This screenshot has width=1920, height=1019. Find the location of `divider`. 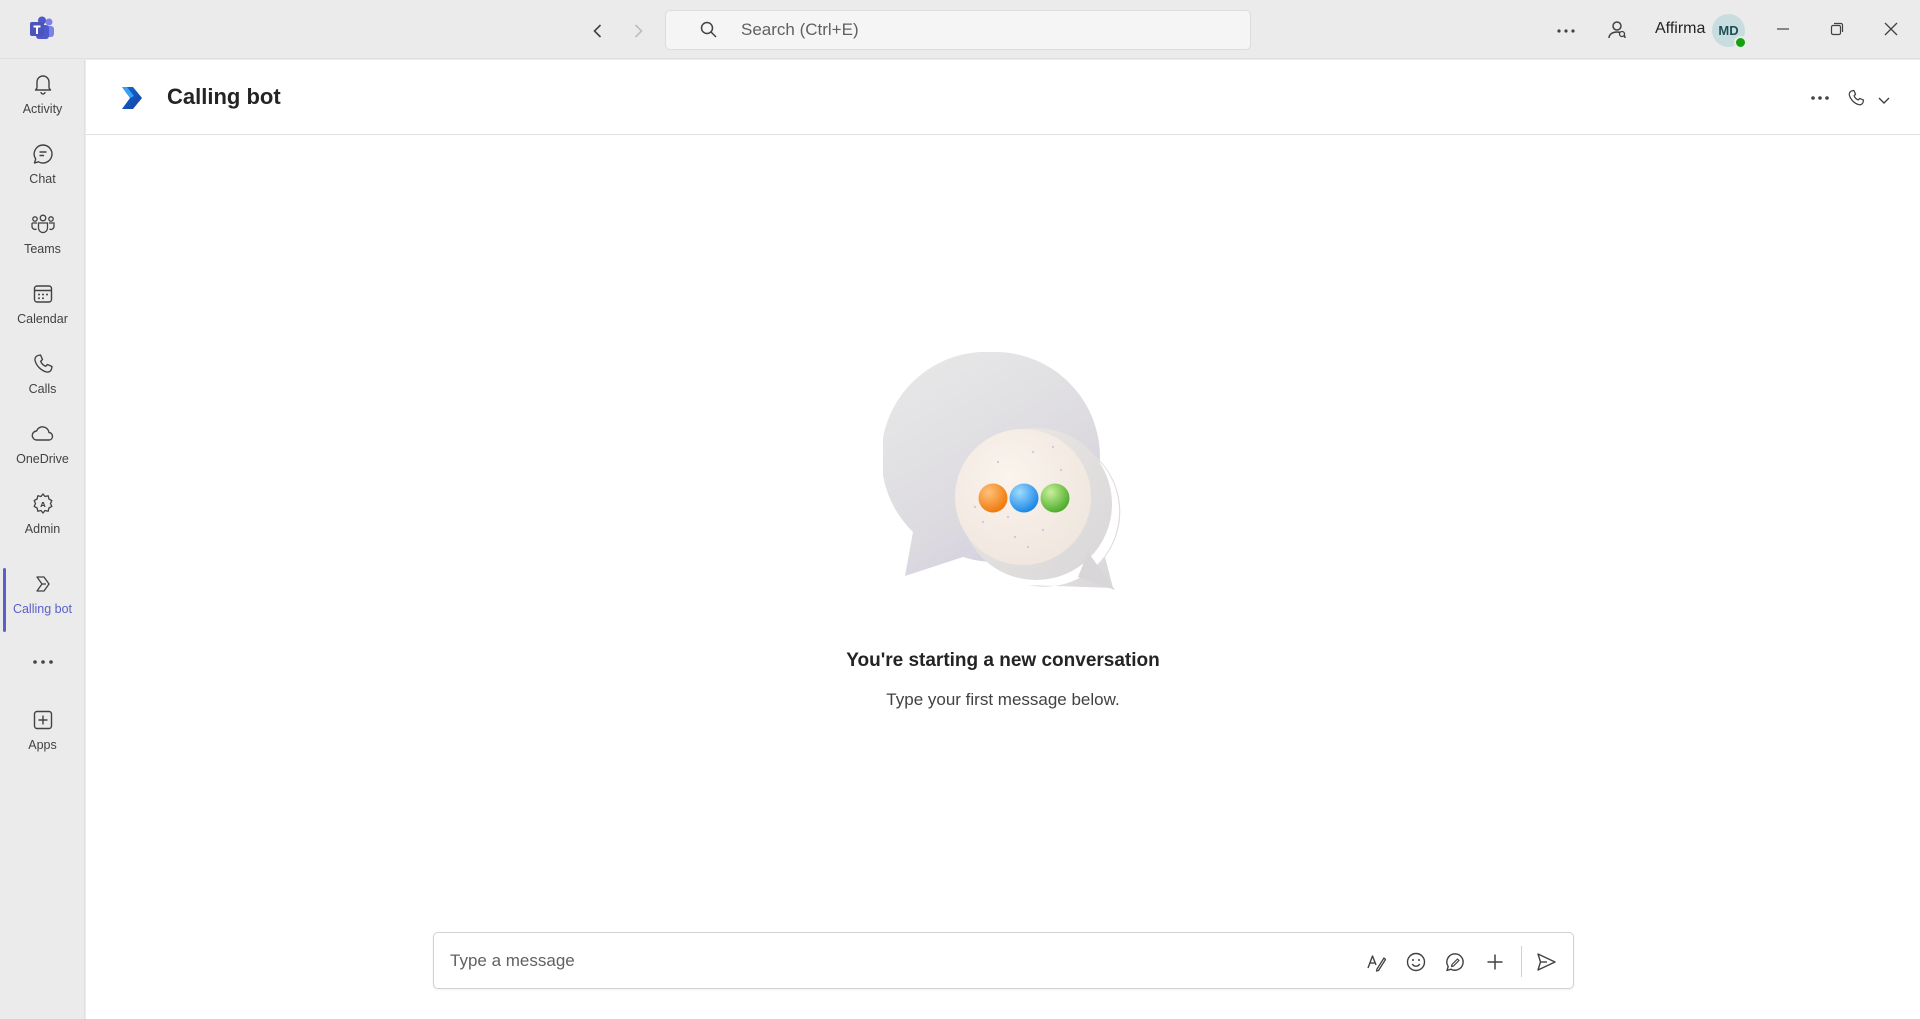

divider is located at coordinates (1521, 961).